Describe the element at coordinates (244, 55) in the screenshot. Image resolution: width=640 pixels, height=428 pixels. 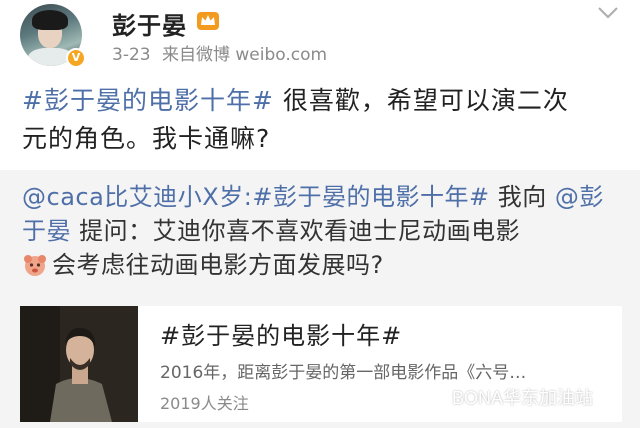
I see `post-source: 来自微博 weibo.com` at that location.